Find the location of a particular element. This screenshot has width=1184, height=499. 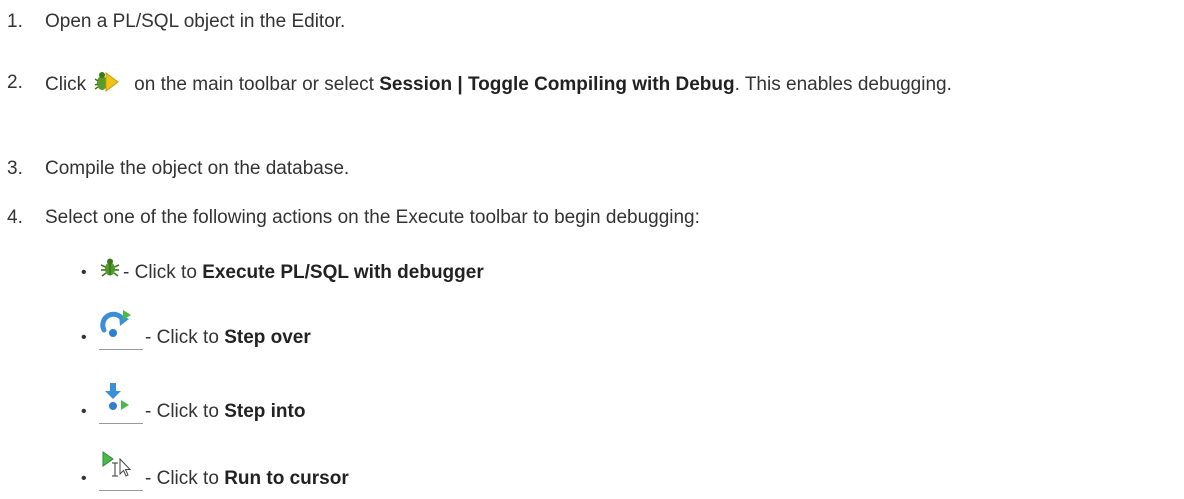

bullet-text: - Click to Step over is located at coordinates (228, 337).